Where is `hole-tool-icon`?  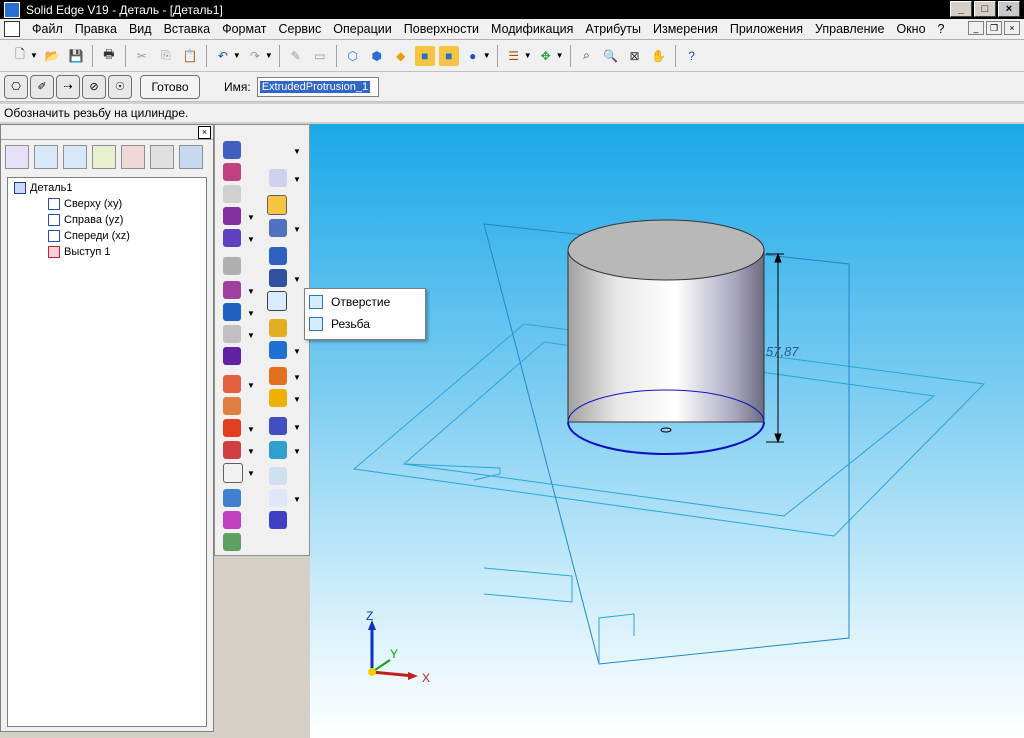
hole-tool-icon is located at coordinates (277, 301).